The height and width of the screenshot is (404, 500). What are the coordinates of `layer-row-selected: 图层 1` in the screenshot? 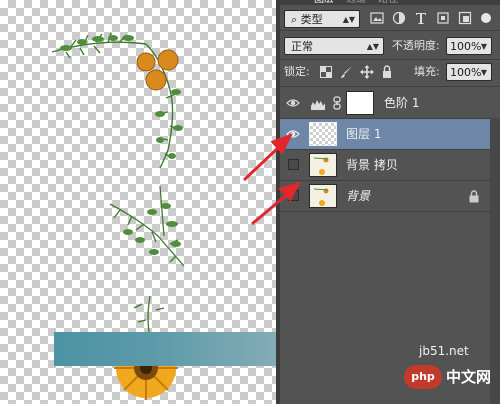 It's located at (385, 134).